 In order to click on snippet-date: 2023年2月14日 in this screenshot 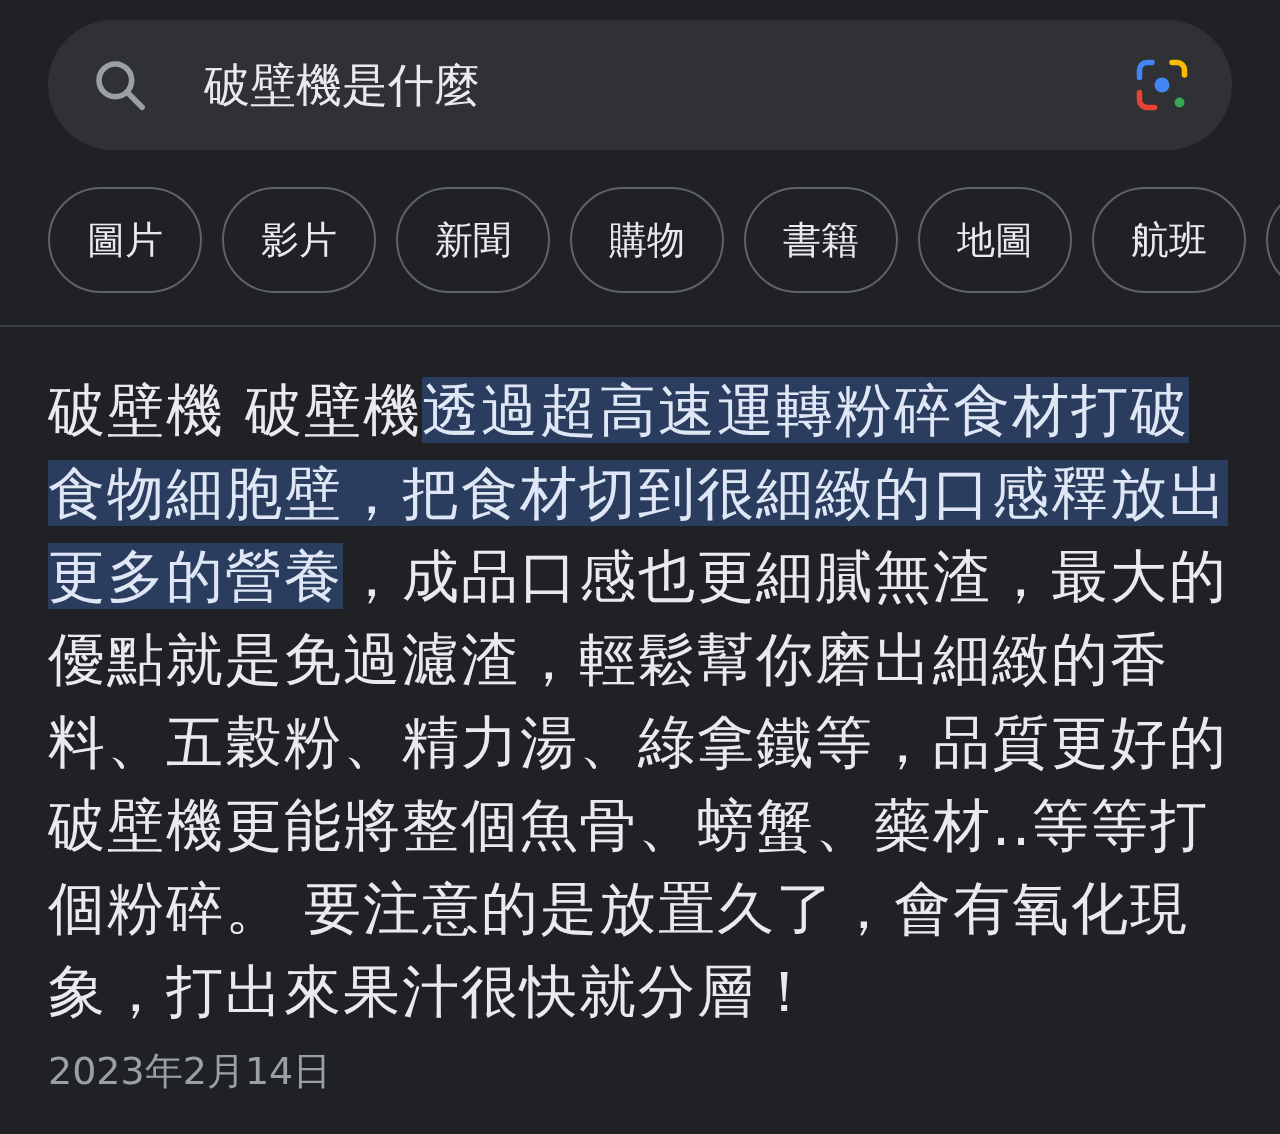, I will do `click(190, 1071)`.